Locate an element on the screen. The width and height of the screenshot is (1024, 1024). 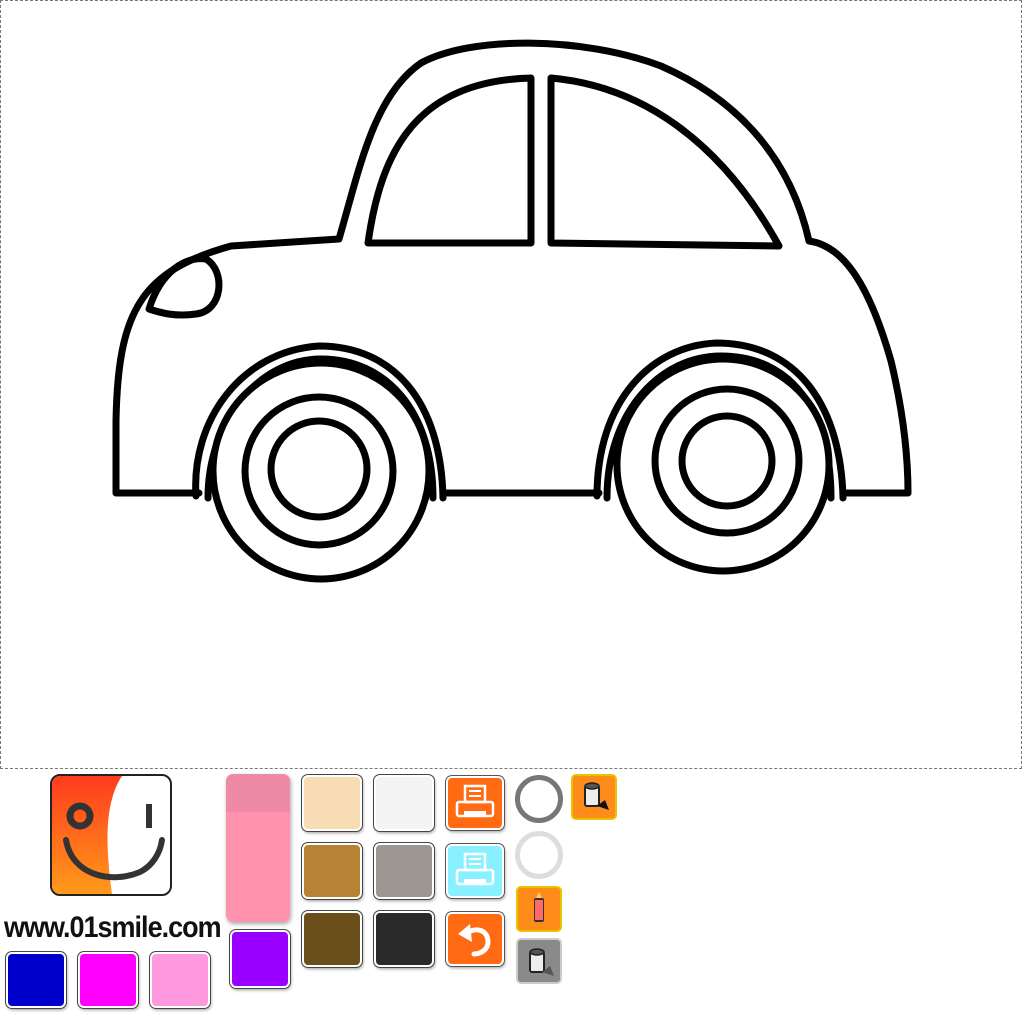
brush-size-large is located at coordinates (539, 799).